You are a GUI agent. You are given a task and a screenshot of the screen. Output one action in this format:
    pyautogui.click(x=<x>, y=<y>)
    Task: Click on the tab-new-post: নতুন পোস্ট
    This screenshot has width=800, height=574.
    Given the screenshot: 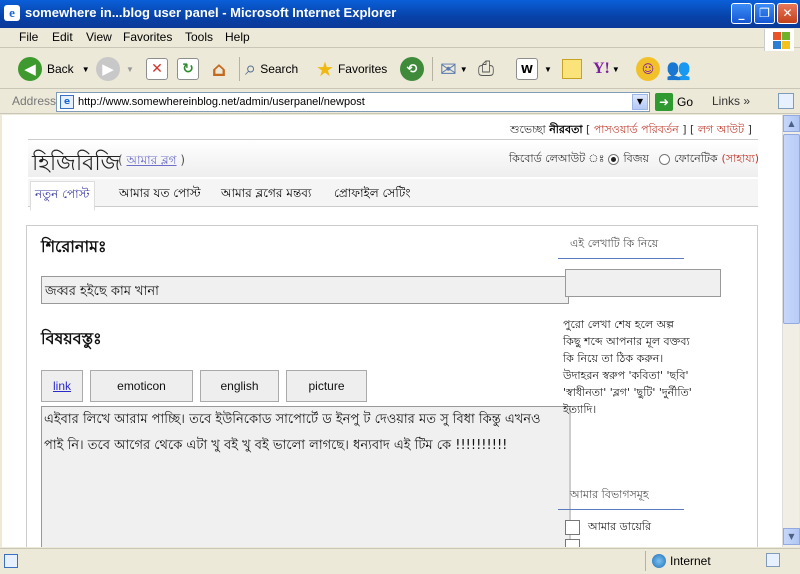 What is the action you would take?
    pyautogui.click(x=62, y=196)
    